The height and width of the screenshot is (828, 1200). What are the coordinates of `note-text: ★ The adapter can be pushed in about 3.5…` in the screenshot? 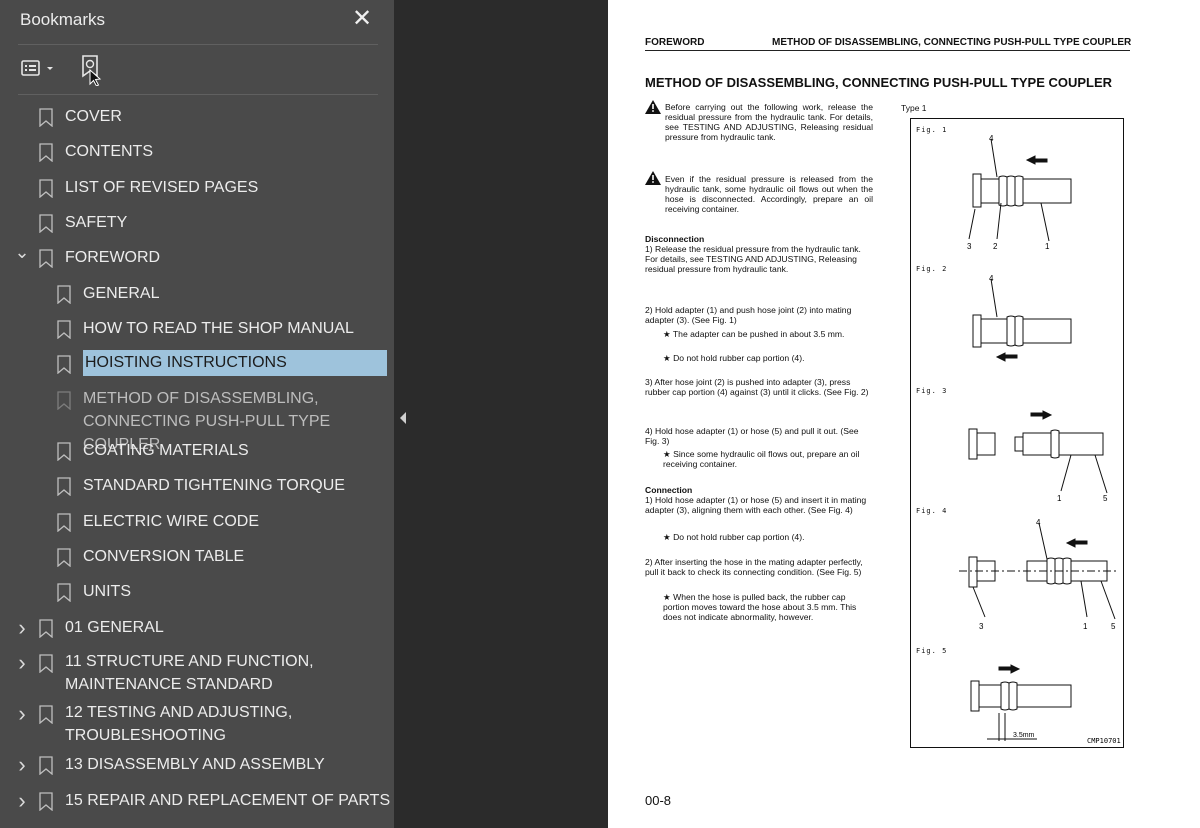 It's located at (754, 334).